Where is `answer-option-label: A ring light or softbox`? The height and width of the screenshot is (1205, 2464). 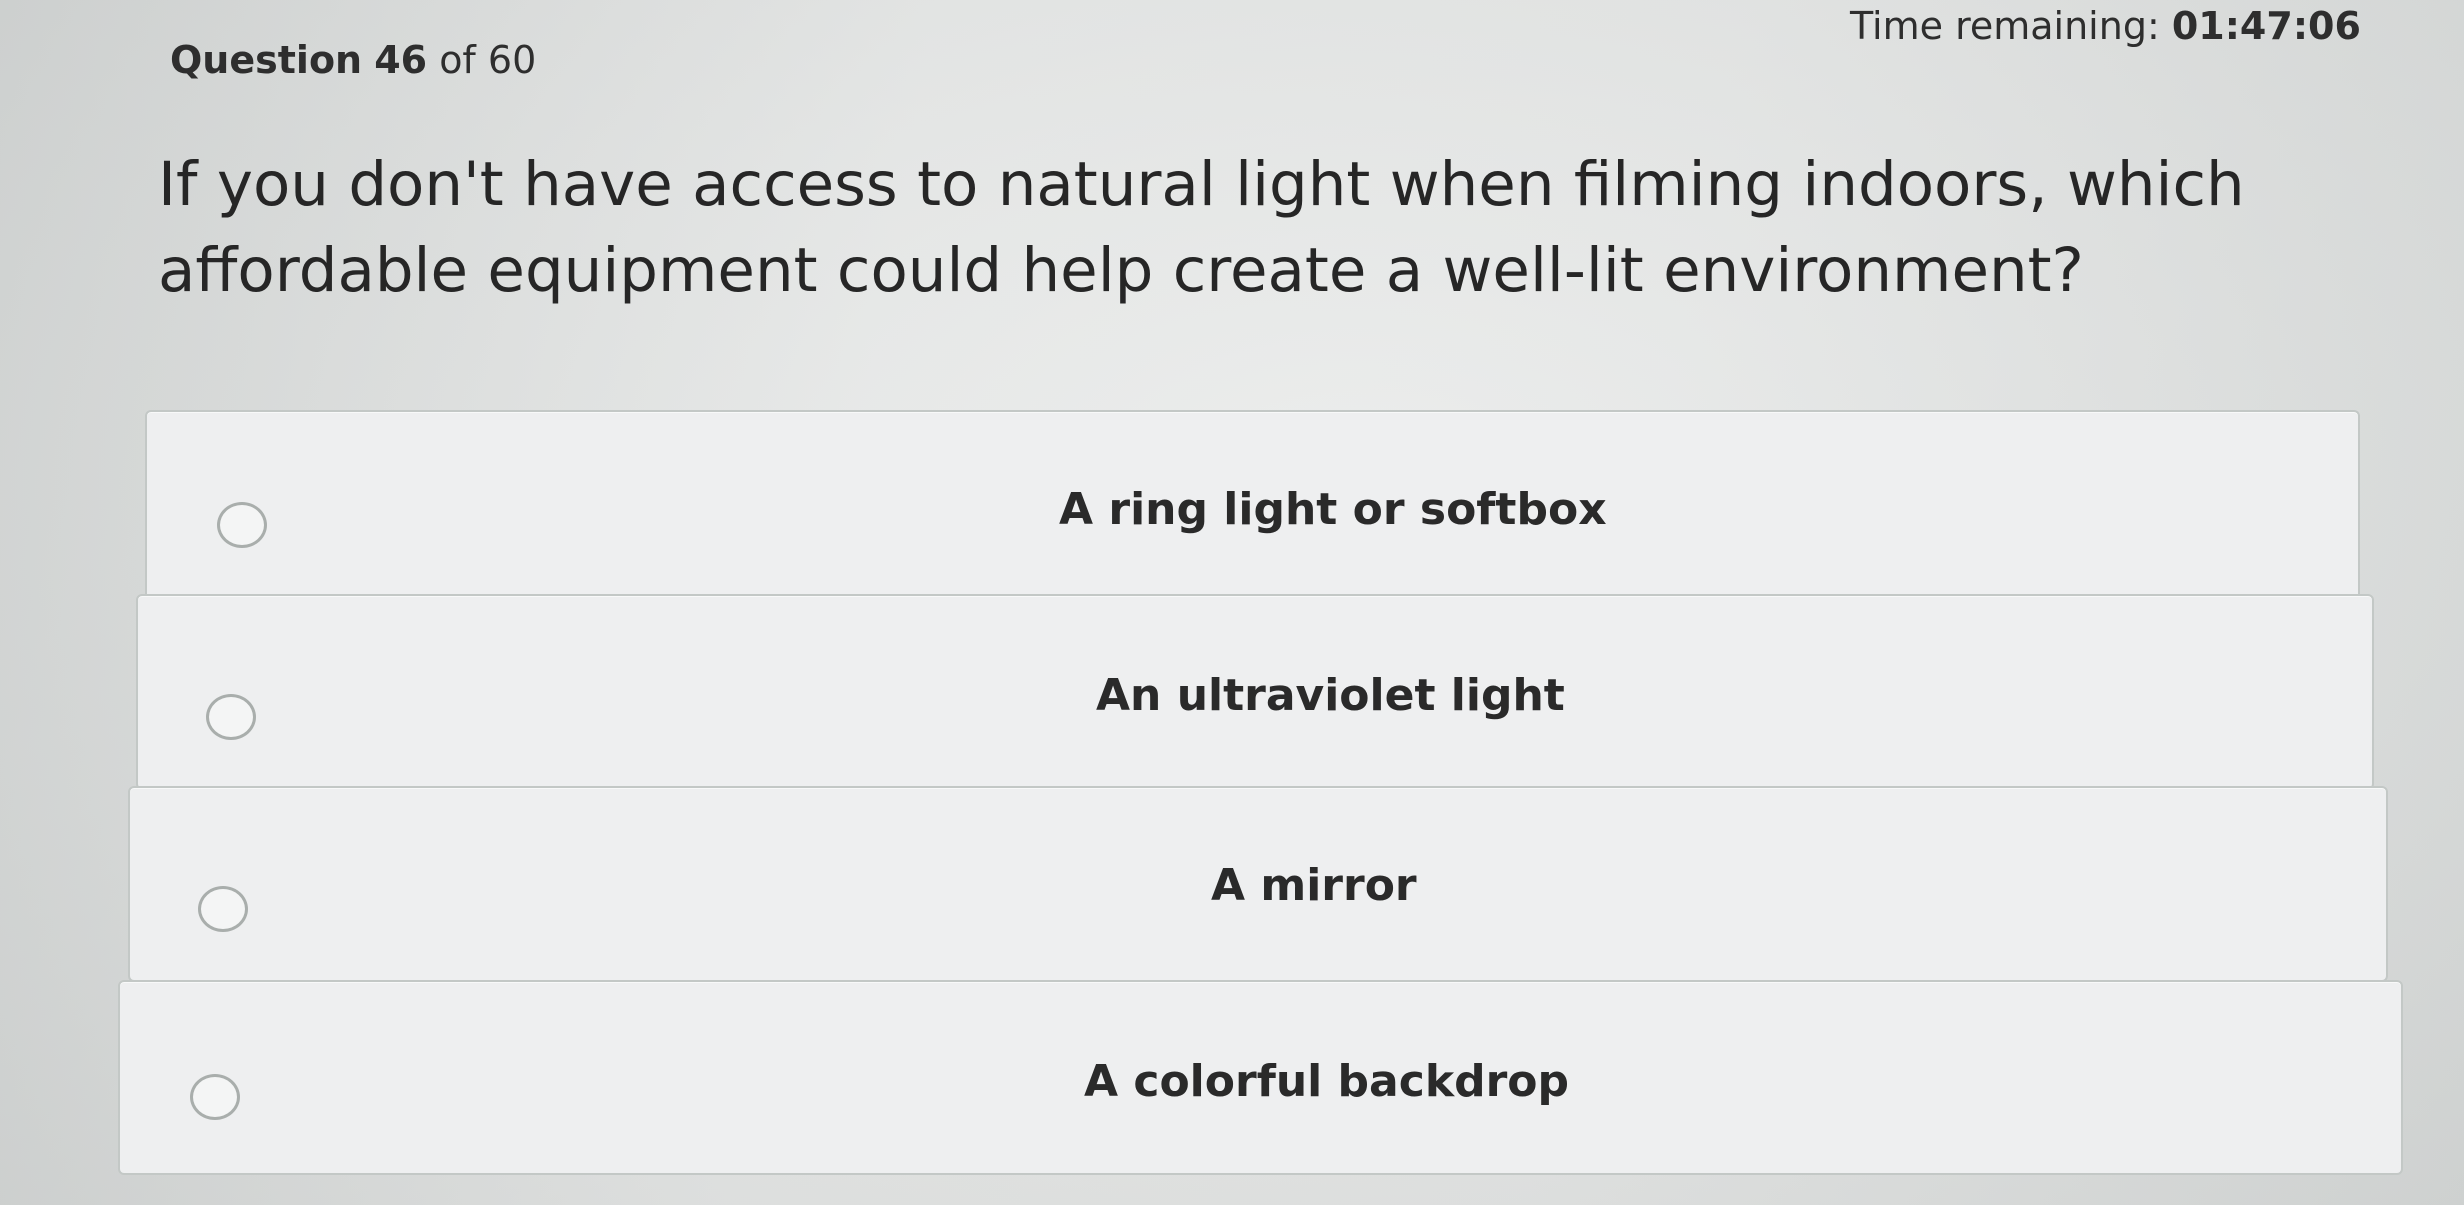
answer-option-label: A ring light or softbox is located at coordinates (1333, 509).